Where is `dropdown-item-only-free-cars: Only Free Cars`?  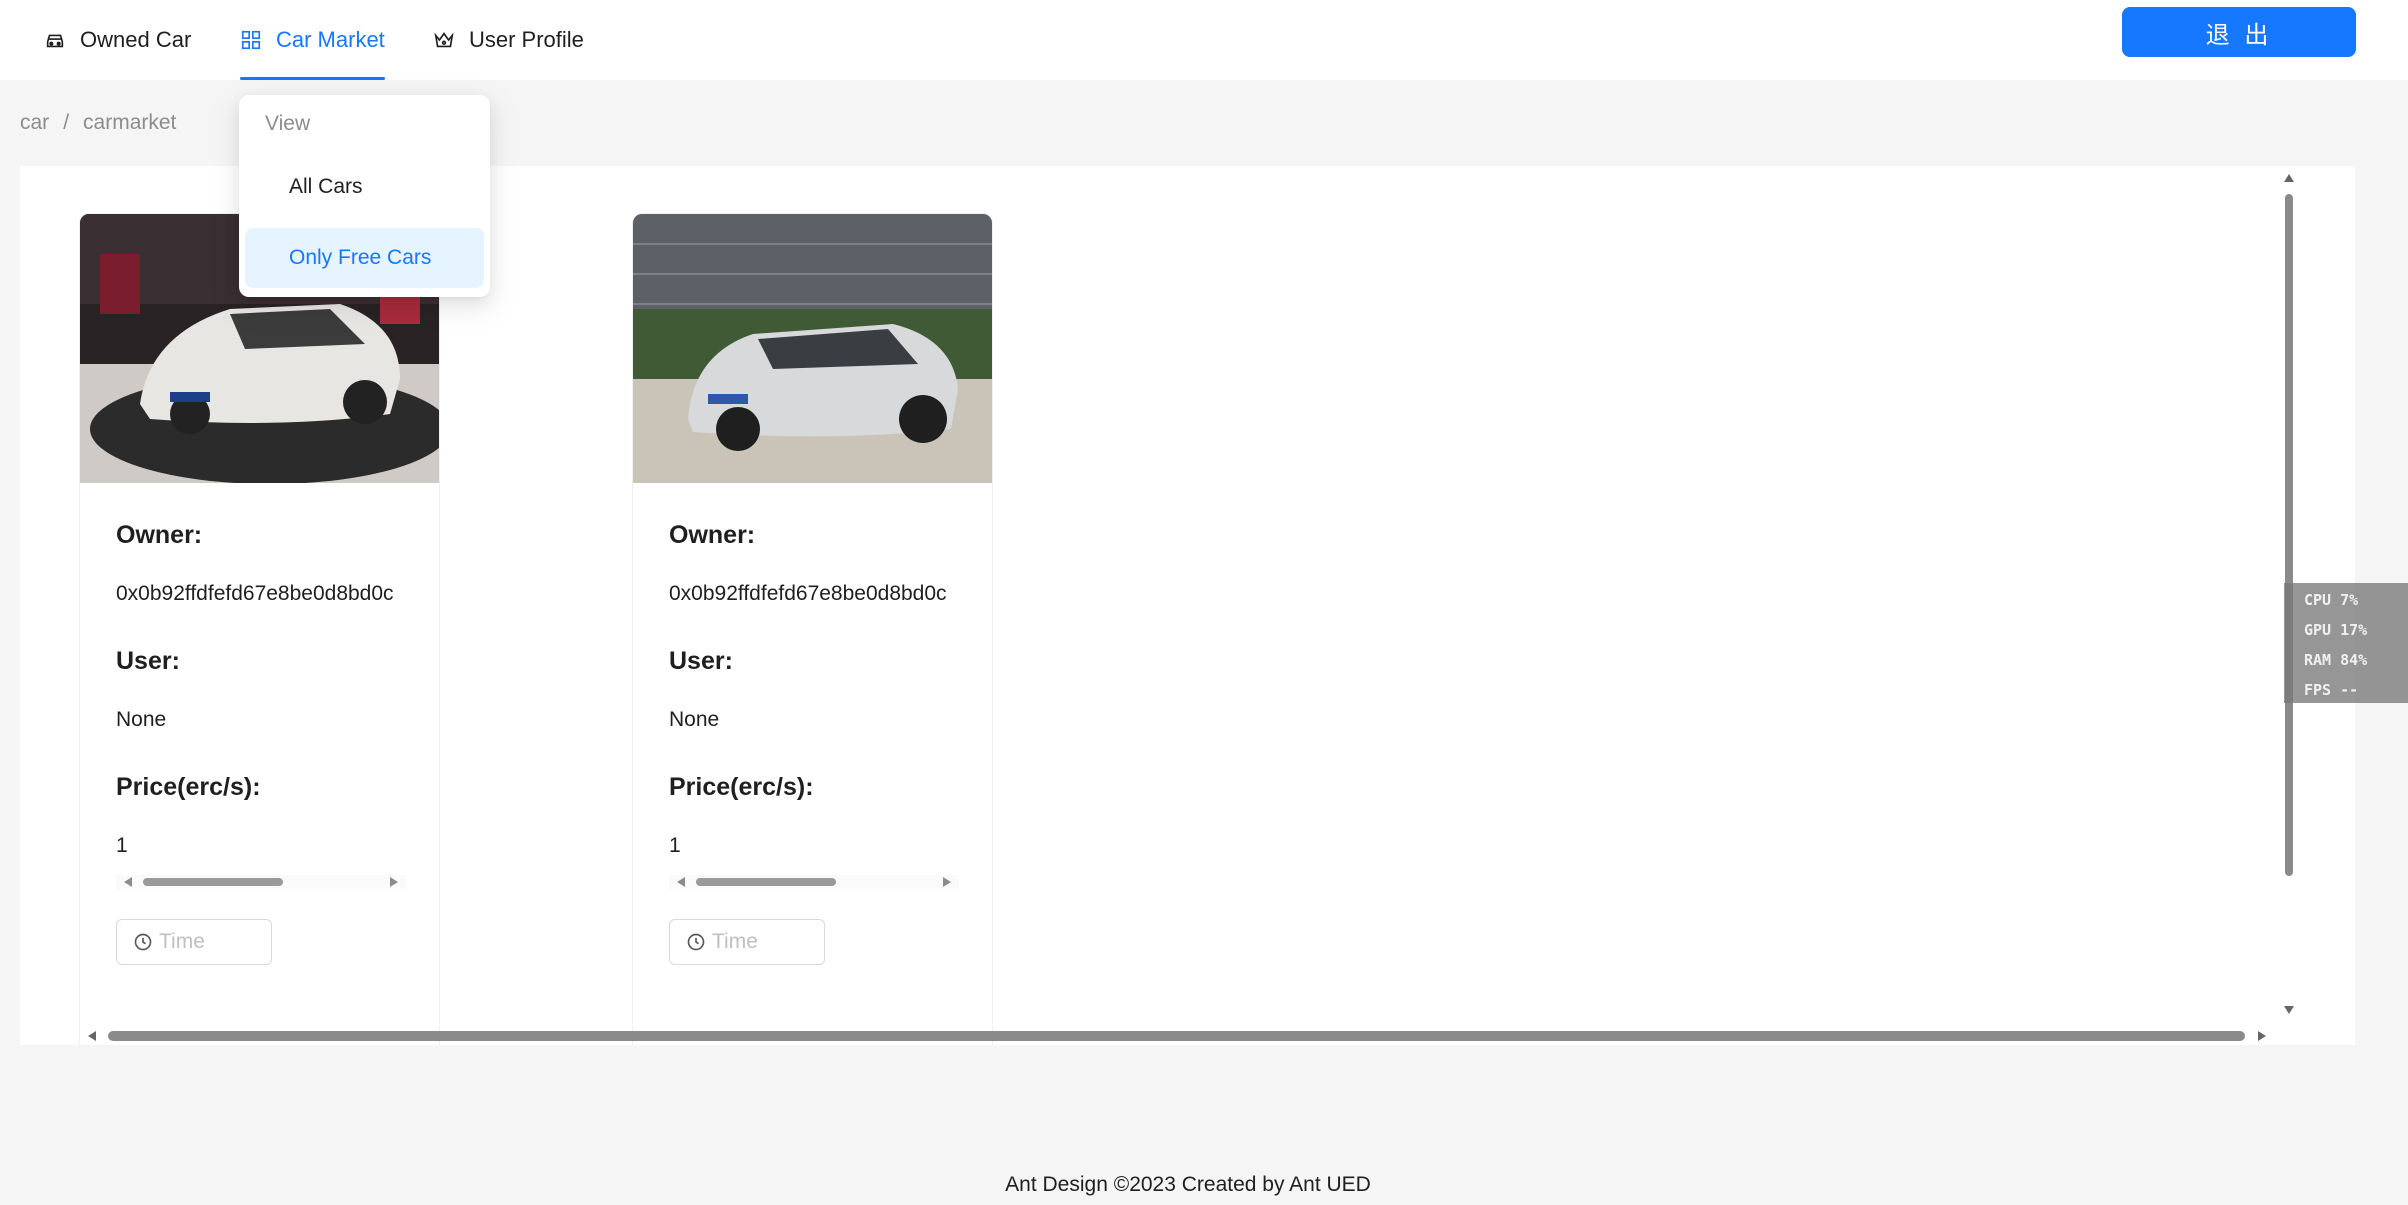 dropdown-item-only-free-cars: Only Free Cars is located at coordinates (364, 258).